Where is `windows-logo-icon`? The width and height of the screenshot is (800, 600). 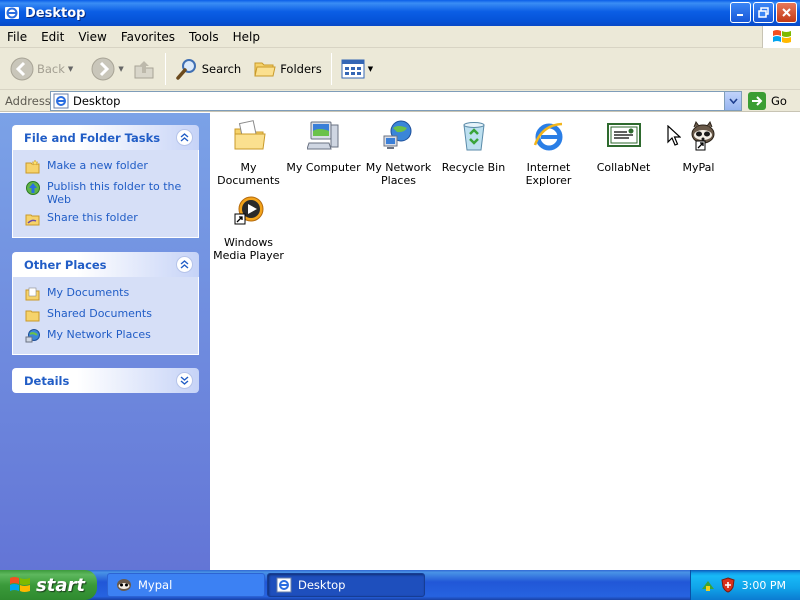
windows-logo-icon is located at coordinates (781, 37).